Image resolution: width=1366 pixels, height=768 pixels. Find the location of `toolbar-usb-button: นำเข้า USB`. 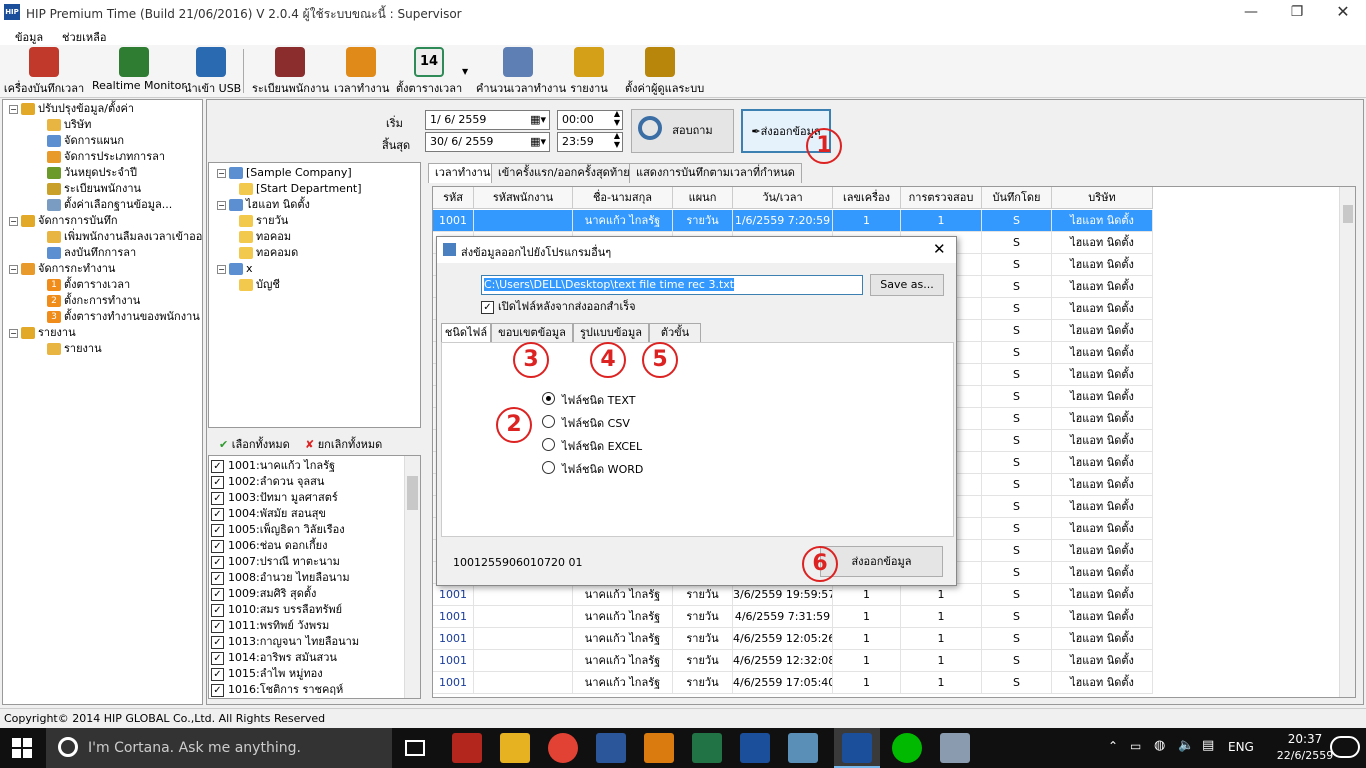

toolbar-usb-button: นำเข้า USB is located at coordinates (212, 72).